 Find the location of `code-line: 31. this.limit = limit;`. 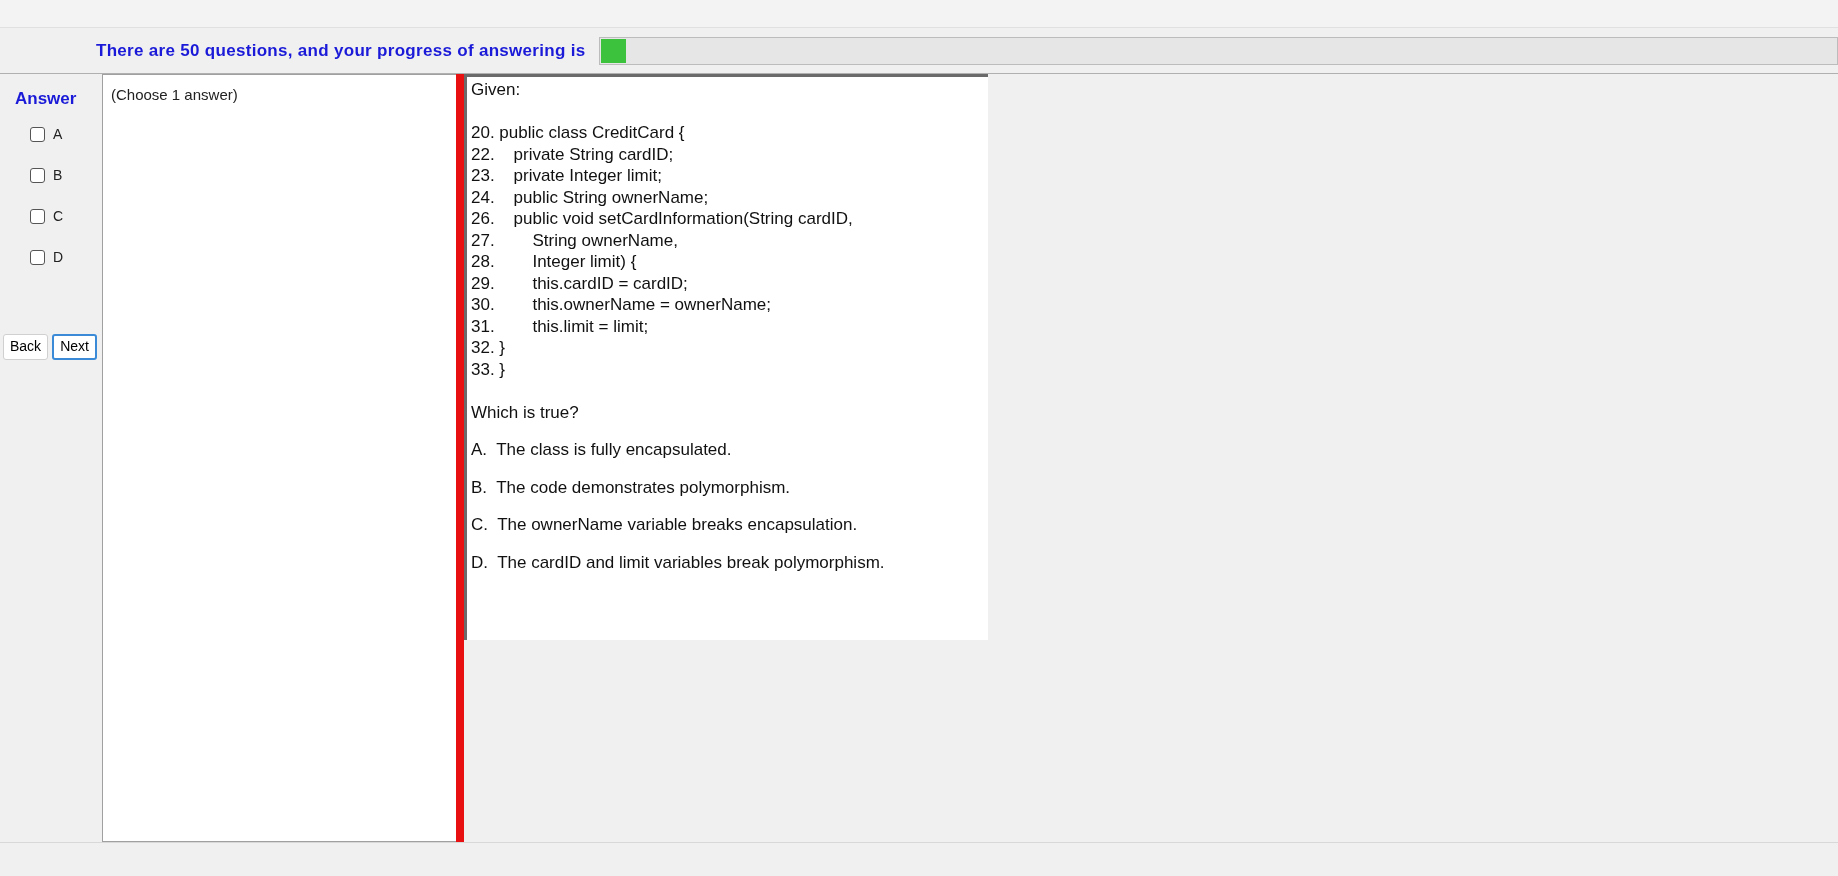

code-line: 31. this.limit = limit; is located at coordinates (560, 326).